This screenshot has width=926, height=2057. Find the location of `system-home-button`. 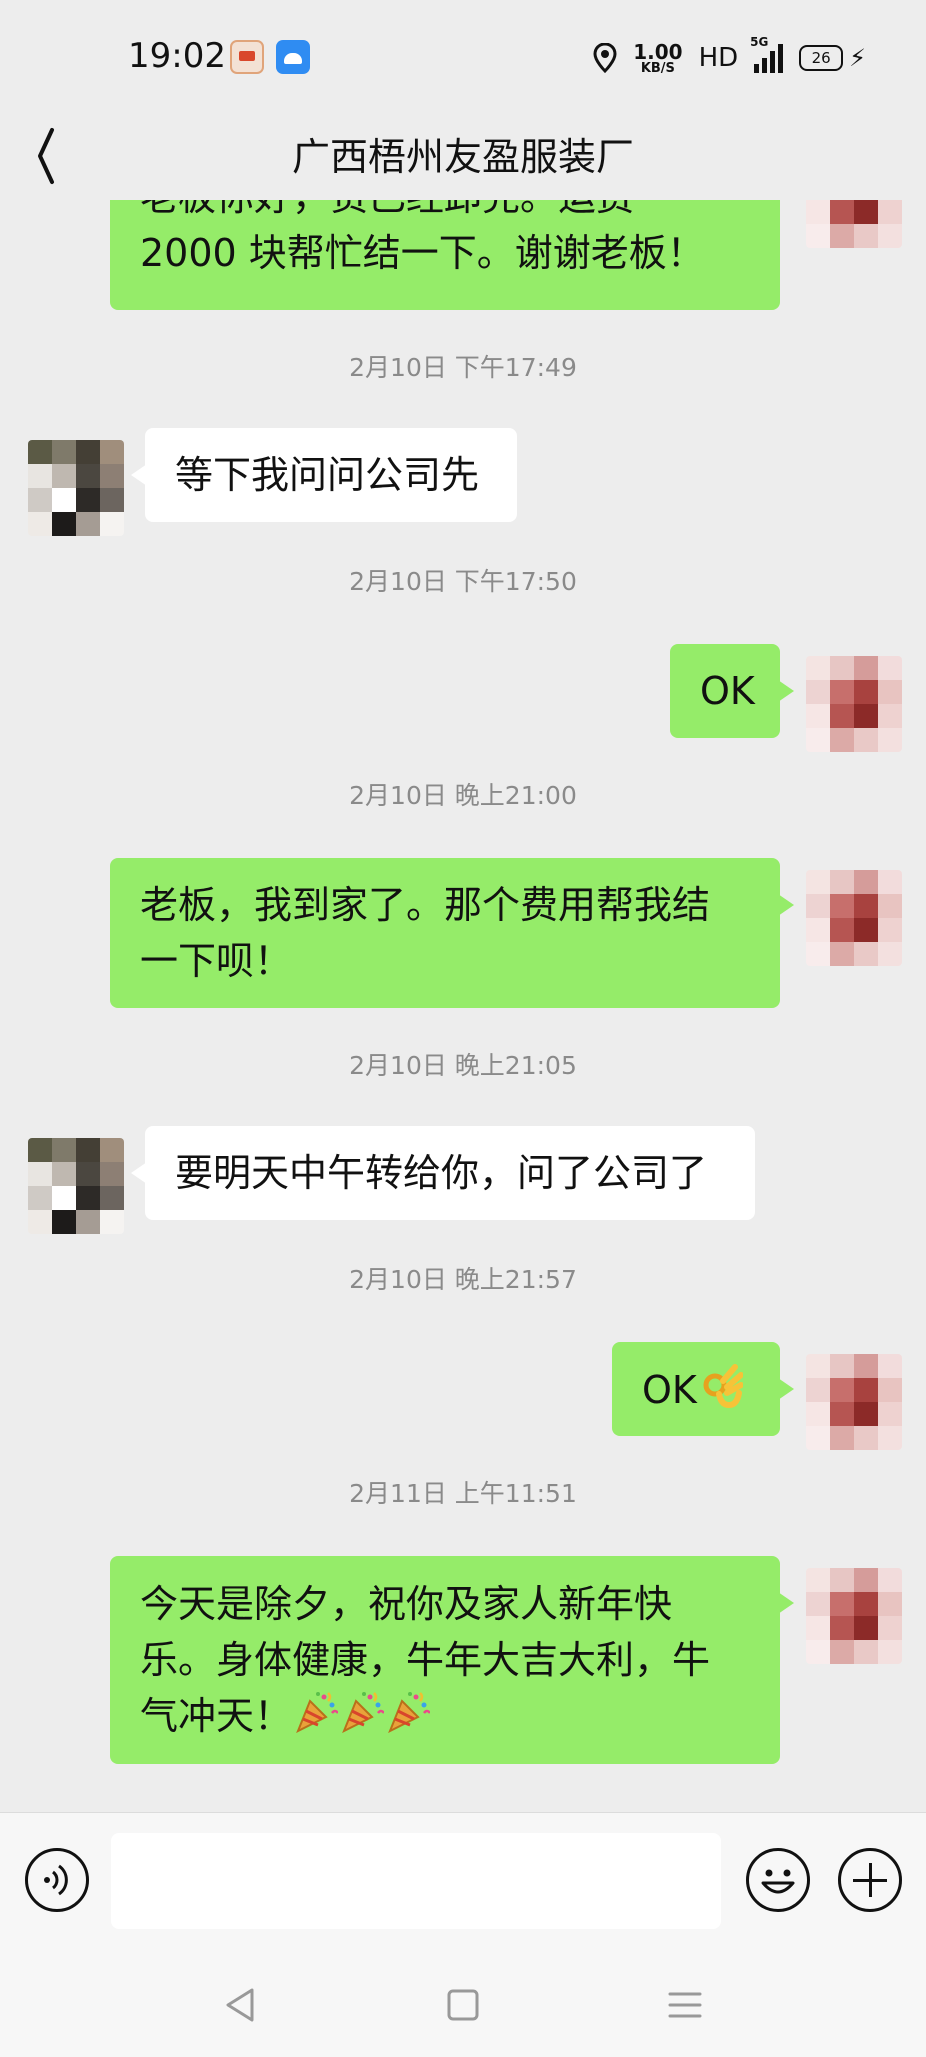

system-home-button is located at coordinates (463, 2005).